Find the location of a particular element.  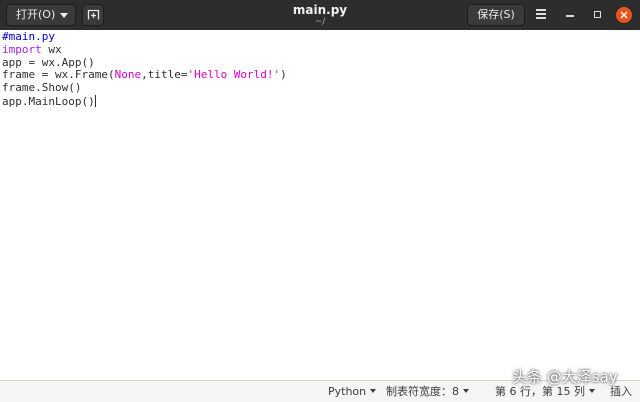

file-name: main.py is located at coordinates (320, 10).